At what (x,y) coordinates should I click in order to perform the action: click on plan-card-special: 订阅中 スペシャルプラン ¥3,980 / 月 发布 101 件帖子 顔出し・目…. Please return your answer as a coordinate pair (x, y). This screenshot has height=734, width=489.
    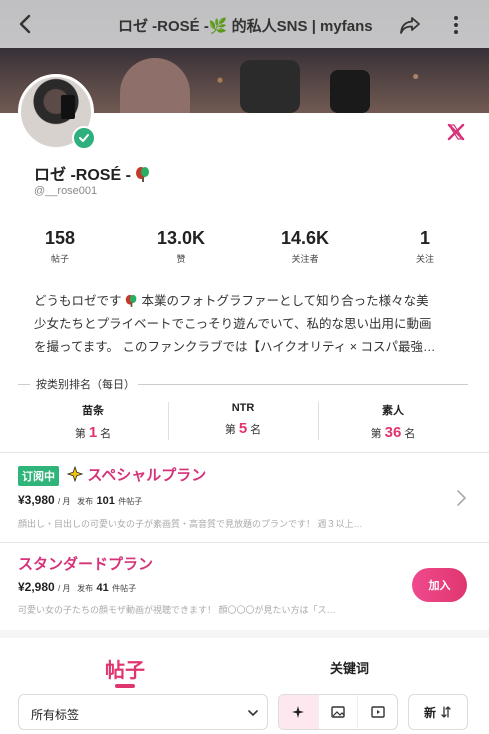
    Looking at the image, I should click on (244, 497).